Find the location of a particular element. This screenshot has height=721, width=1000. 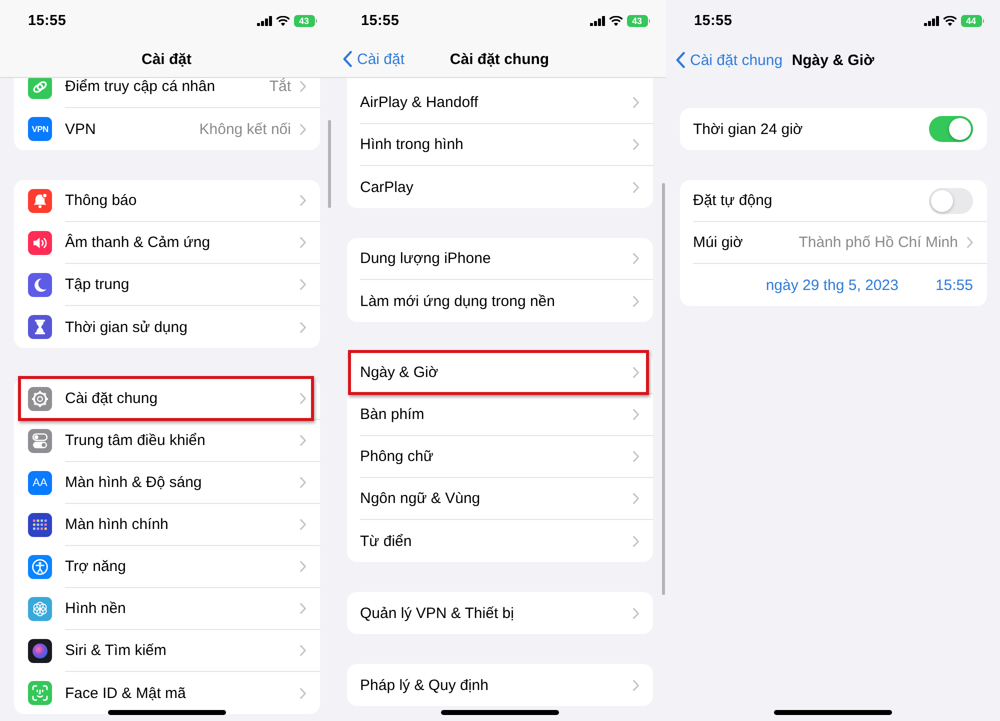

settings-row: Phông chữ is located at coordinates (500, 457).